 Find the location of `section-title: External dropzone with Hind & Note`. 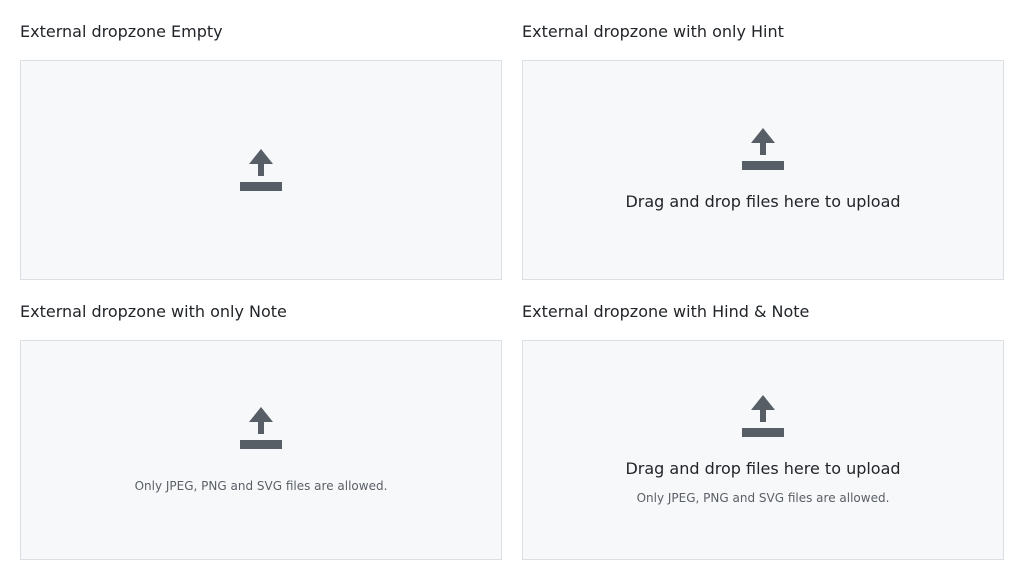

section-title: External dropzone with Hind & Note is located at coordinates (666, 311).